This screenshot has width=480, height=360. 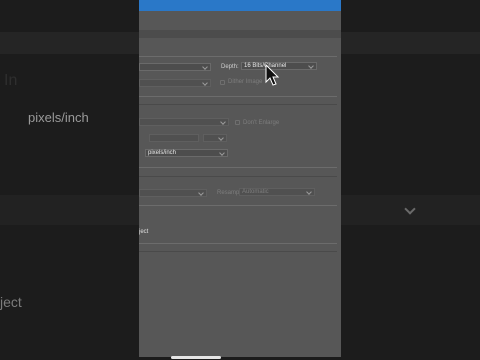 I want to click on resample-value: Automatic, so click(x=255, y=192).